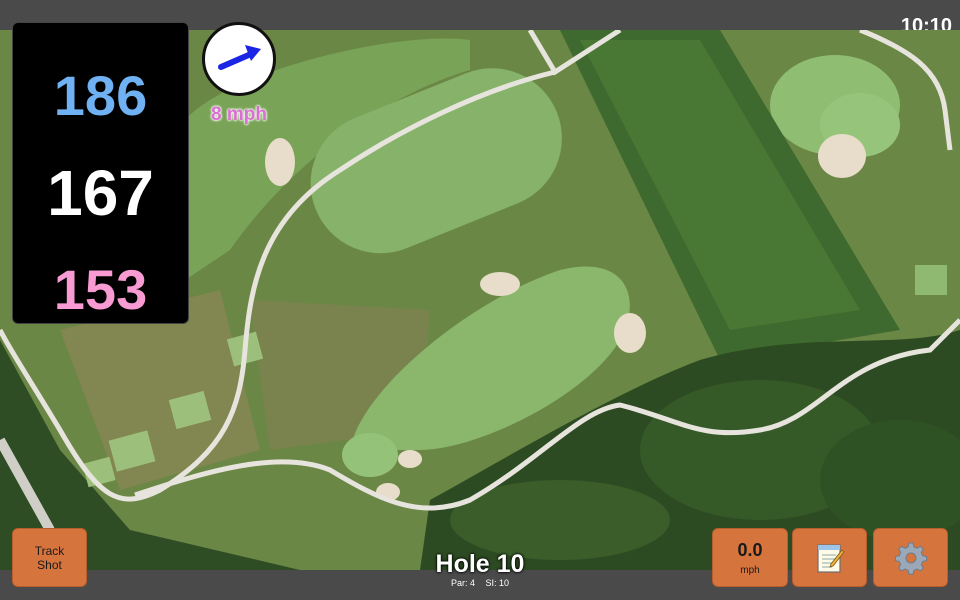 This screenshot has height=600, width=960. I want to click on wind-direction-arrow-icon, so click(239, 57).